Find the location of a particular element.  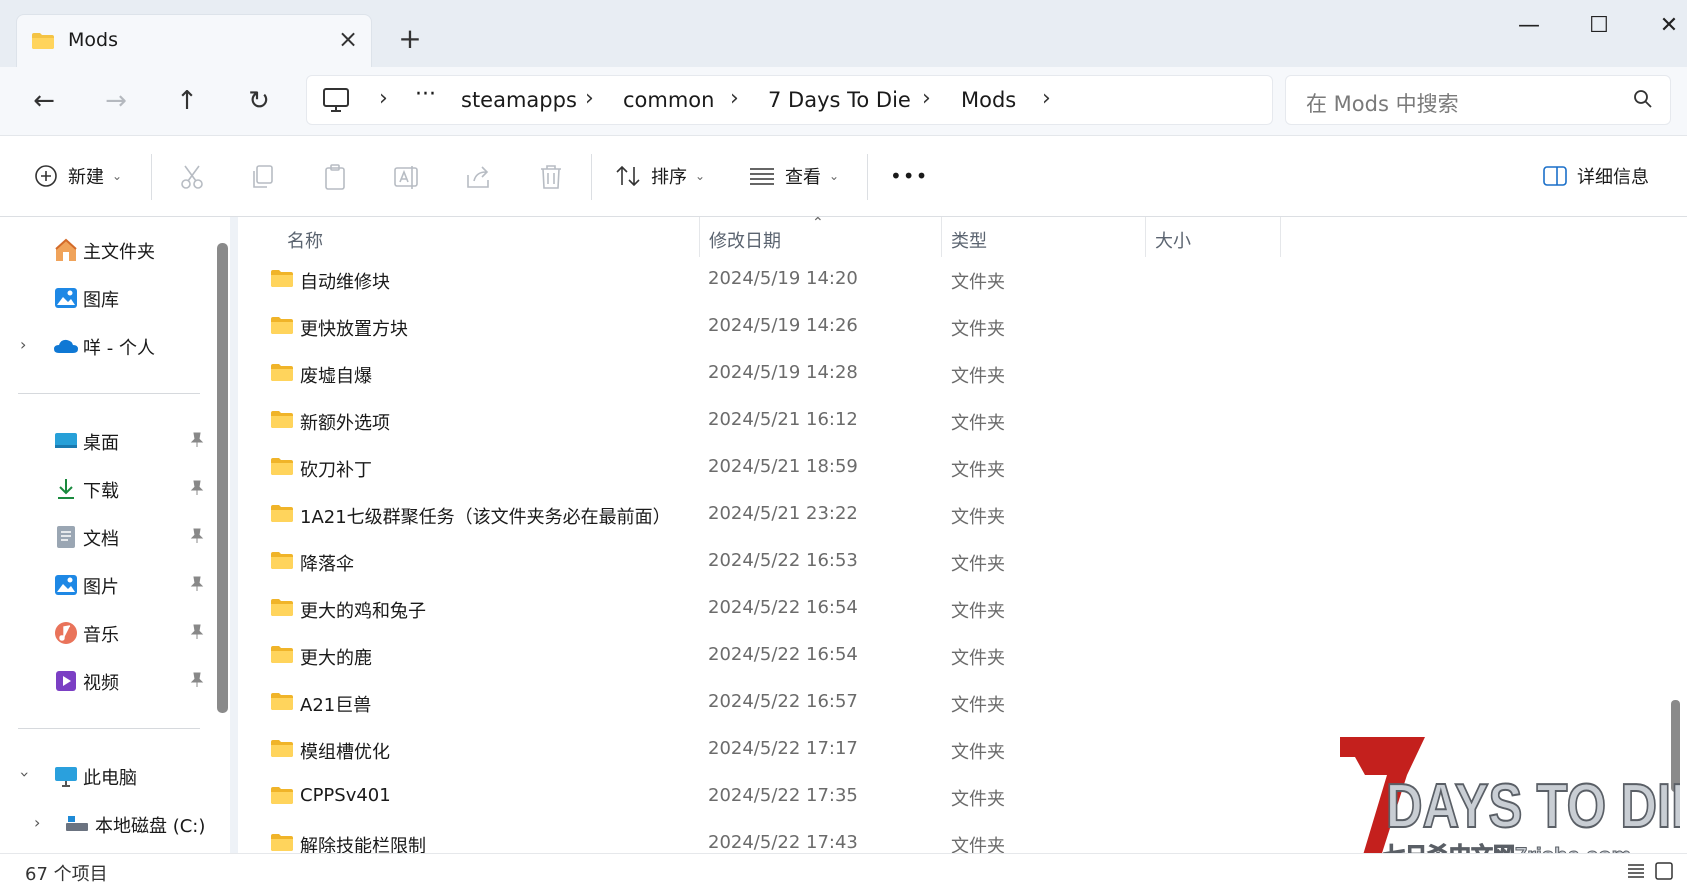

sidebar-item-videos: 视频 is located at coordinates (107, 681).